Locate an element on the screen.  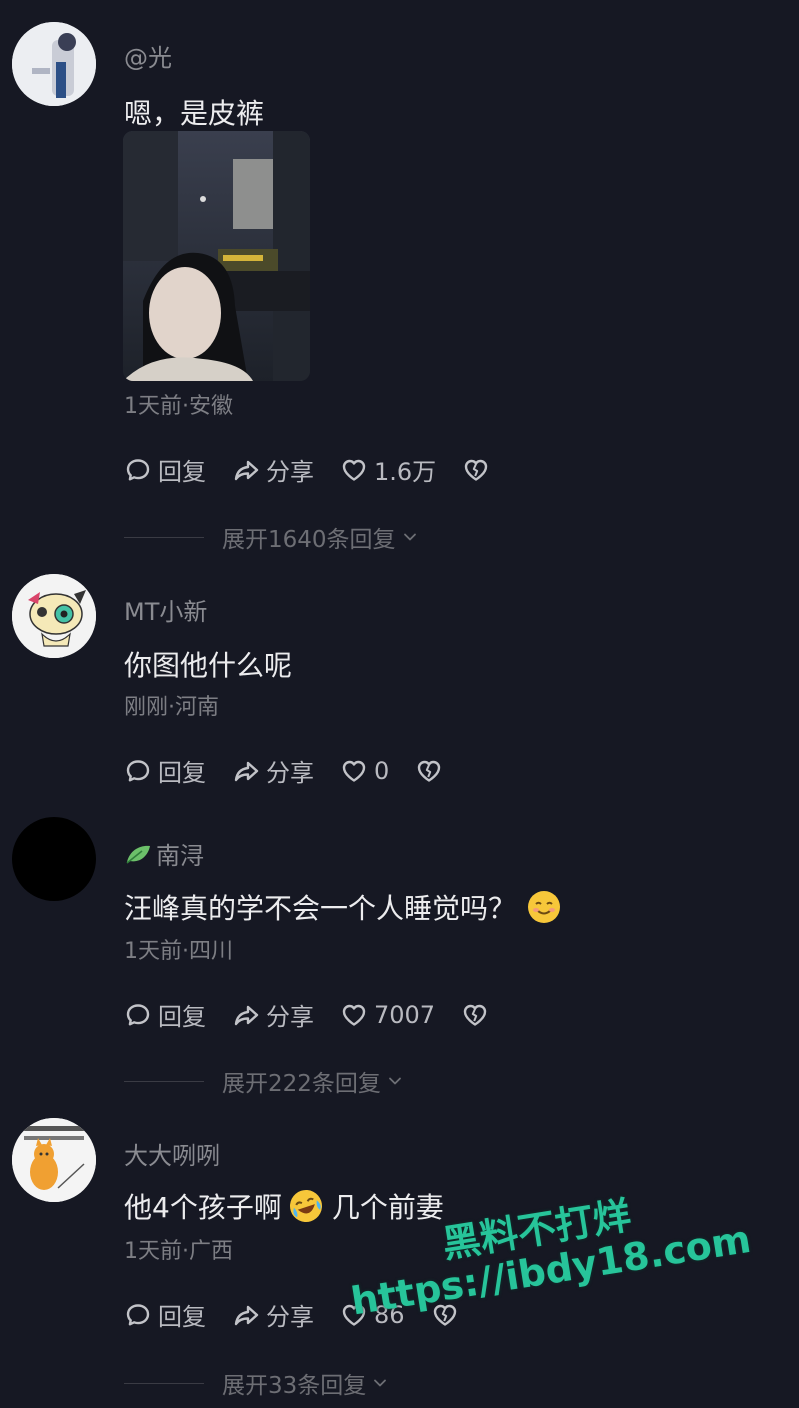
comment-actions: 回复 分享 7007 is located at coordinates (309, 1014).